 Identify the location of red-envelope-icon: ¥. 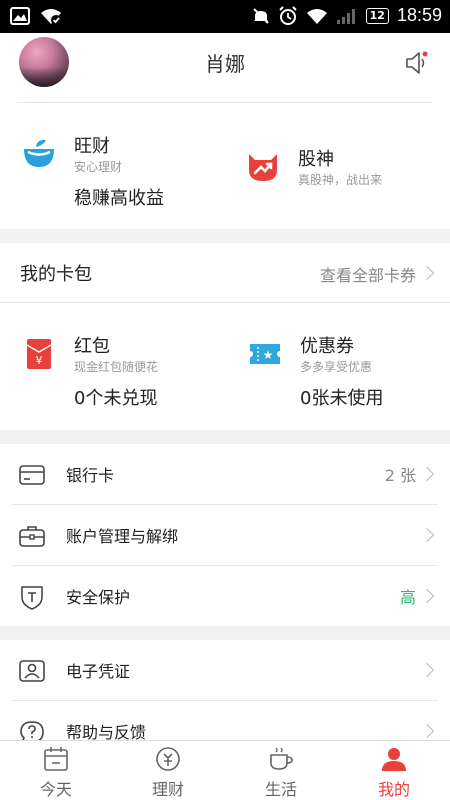
(39, 354).